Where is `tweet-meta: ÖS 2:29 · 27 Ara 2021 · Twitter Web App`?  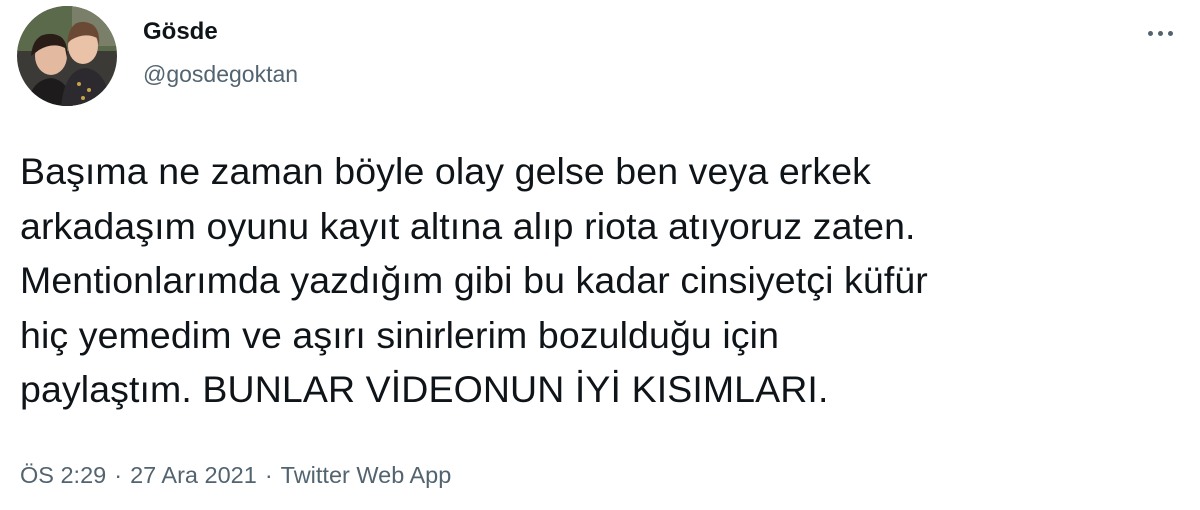
tweet-meta: ÖS 2:29 · 27 Ara 2021 · Twitter Web App is located at coordinates (235, 475).